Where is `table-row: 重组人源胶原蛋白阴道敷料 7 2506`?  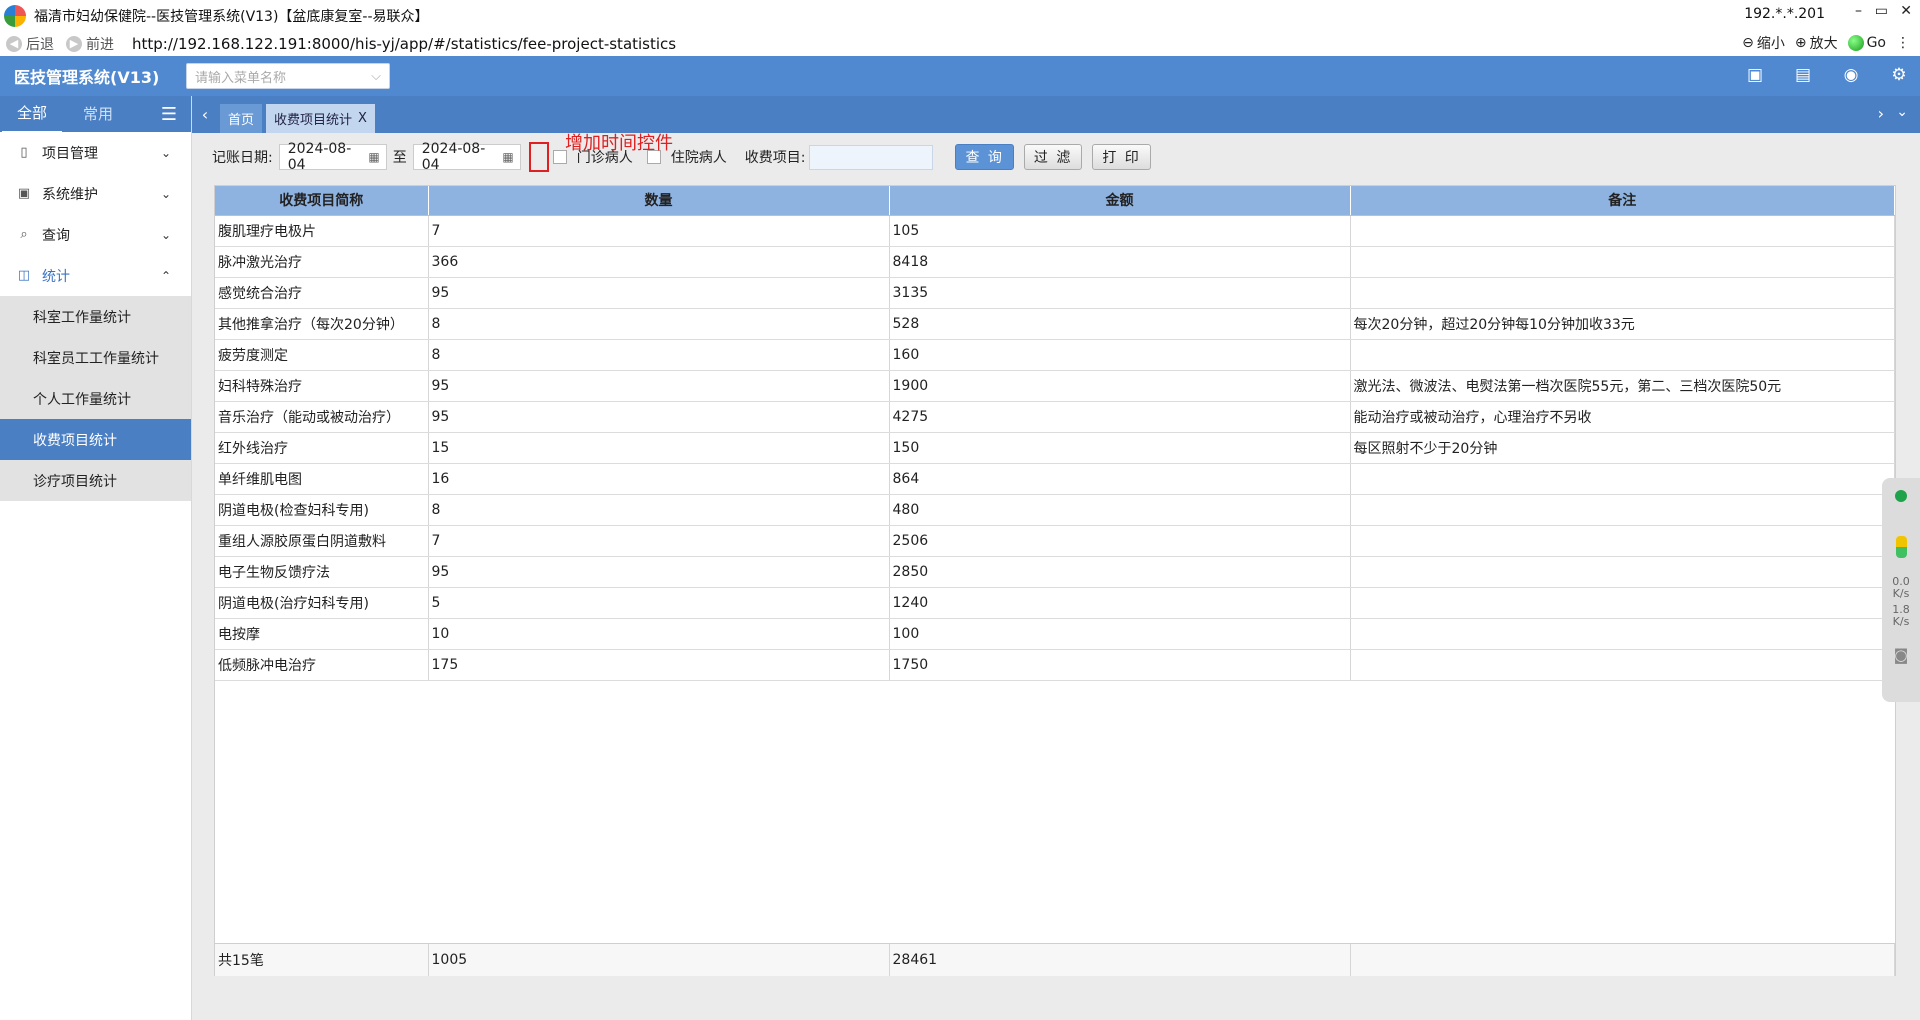
table-row: 重组人源胶原蛋白阴道敷料 7 2506 is located at coordinates (1055, 541).